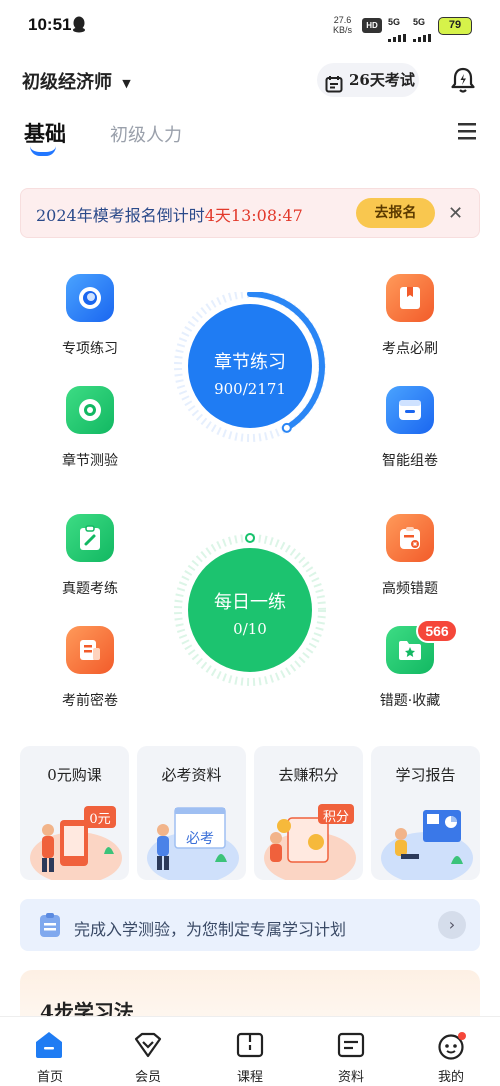  What do you see at coordinates (335, 817) in the screenshot?
I see `earn-points-tag: 积分` at bounding box center [335, 817].